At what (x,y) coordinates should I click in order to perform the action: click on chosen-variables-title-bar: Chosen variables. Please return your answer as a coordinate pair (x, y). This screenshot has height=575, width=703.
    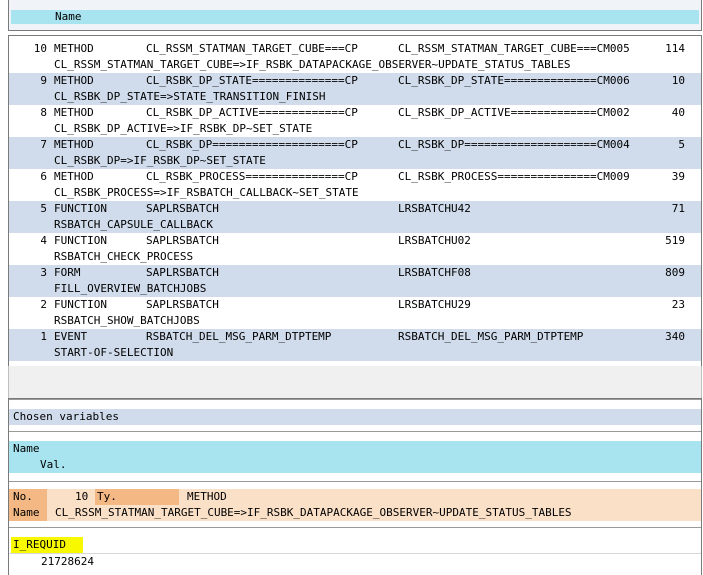
    Looking at the image, I should click on (355, 417).